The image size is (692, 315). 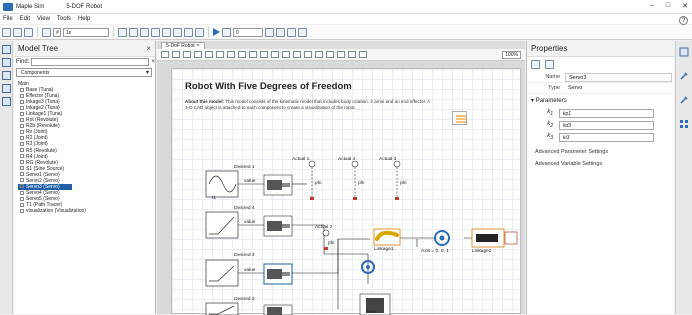 I want to click on image-icon, so click(x=242, y=54).